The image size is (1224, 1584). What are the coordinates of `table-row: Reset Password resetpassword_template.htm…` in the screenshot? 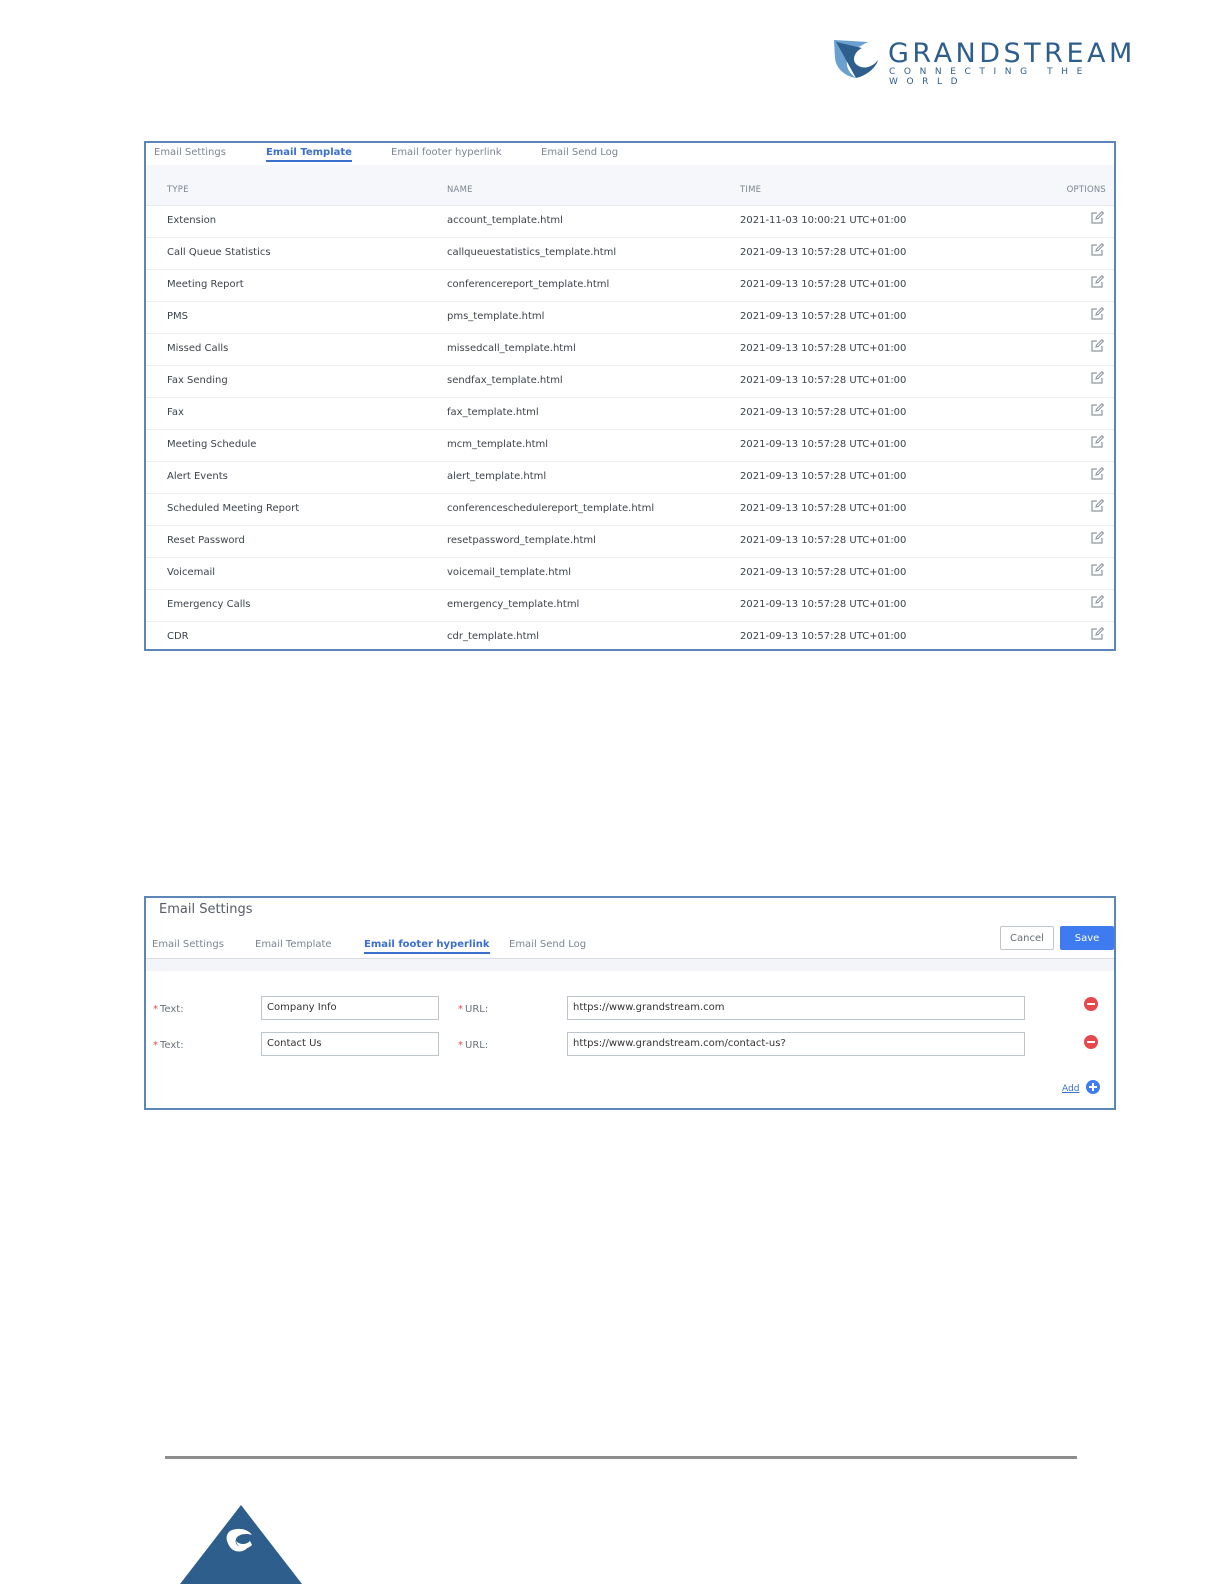 It's located at (630, 541).